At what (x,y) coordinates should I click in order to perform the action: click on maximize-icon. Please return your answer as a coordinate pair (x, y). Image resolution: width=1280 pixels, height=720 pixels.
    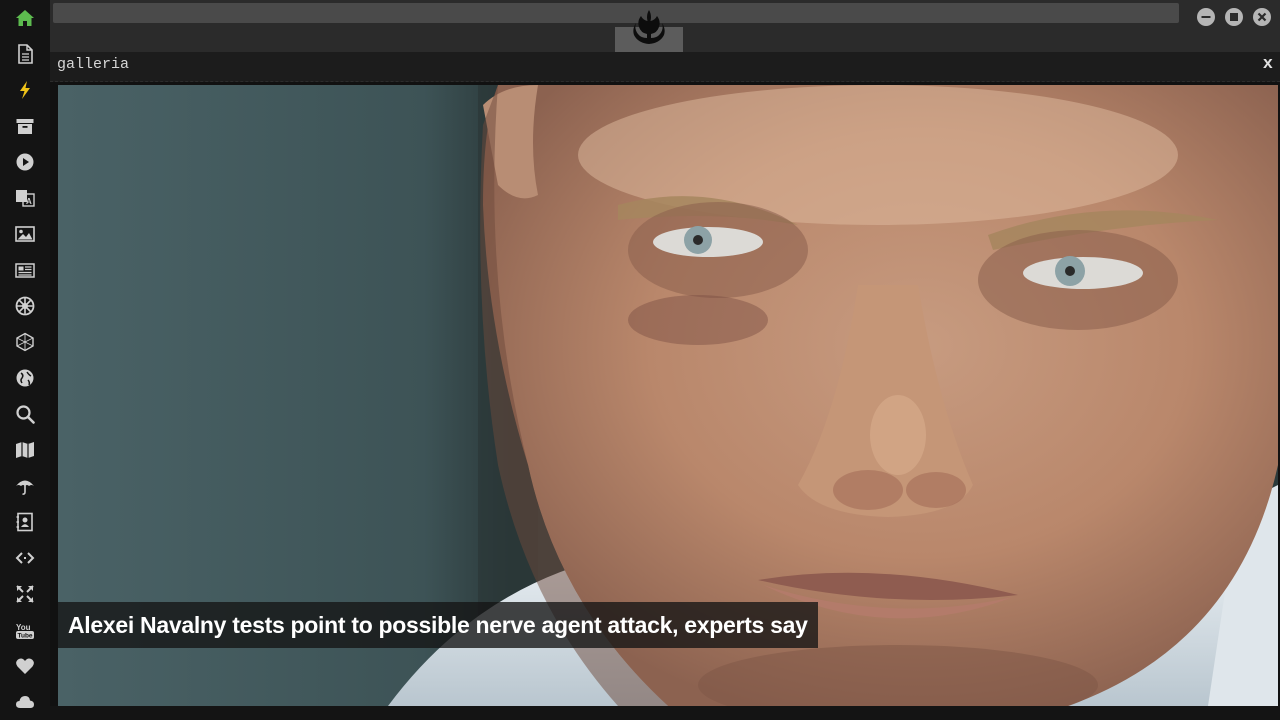
    Looking at the image, I should click on (1234, 17).